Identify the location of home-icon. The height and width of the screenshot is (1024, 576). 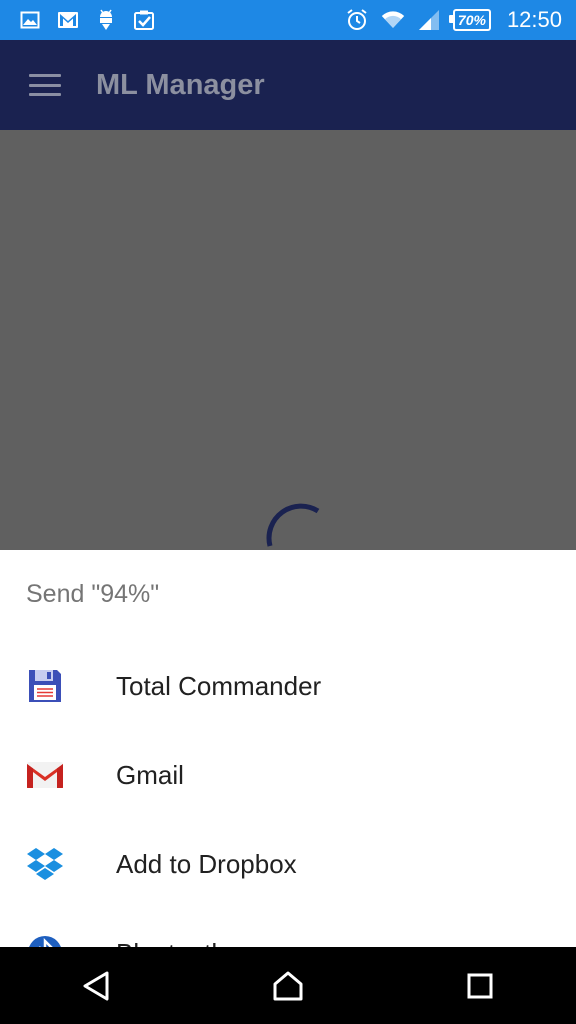
(288, 986).